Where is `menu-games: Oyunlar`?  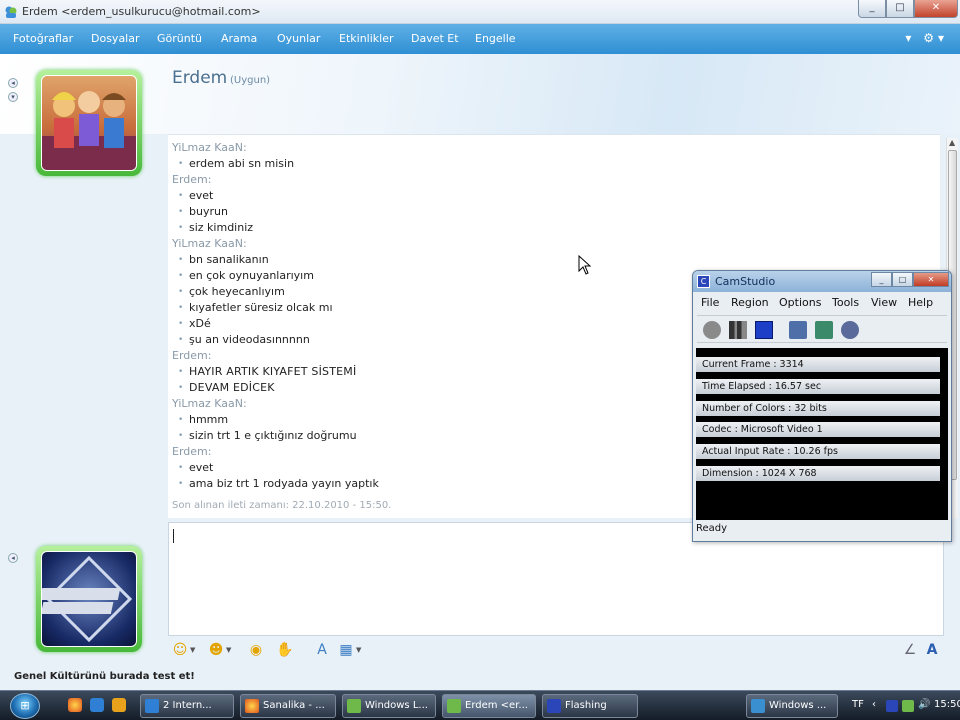
menu-games: Oyunlar is located at coordinates (298, 38).